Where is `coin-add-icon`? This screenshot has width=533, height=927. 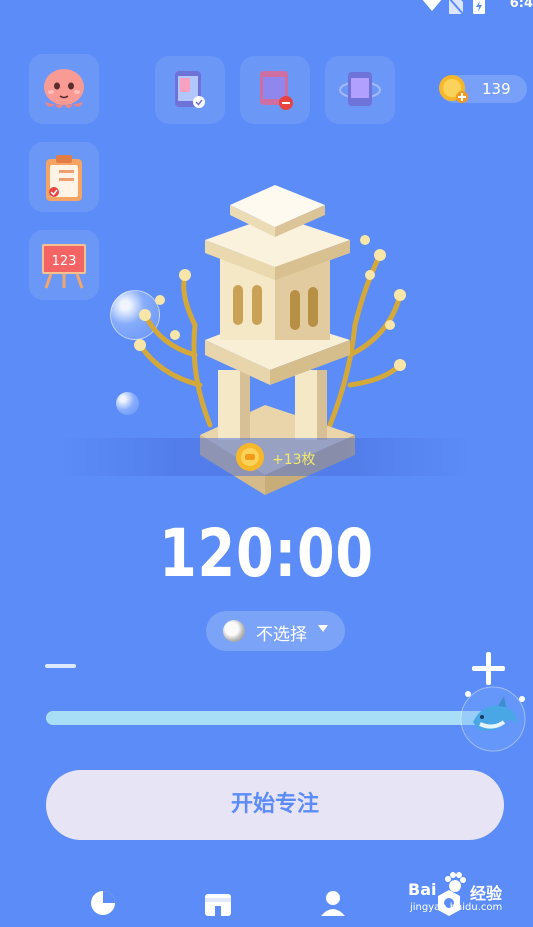
coin-add-icon is located at coordinates (454, 91).